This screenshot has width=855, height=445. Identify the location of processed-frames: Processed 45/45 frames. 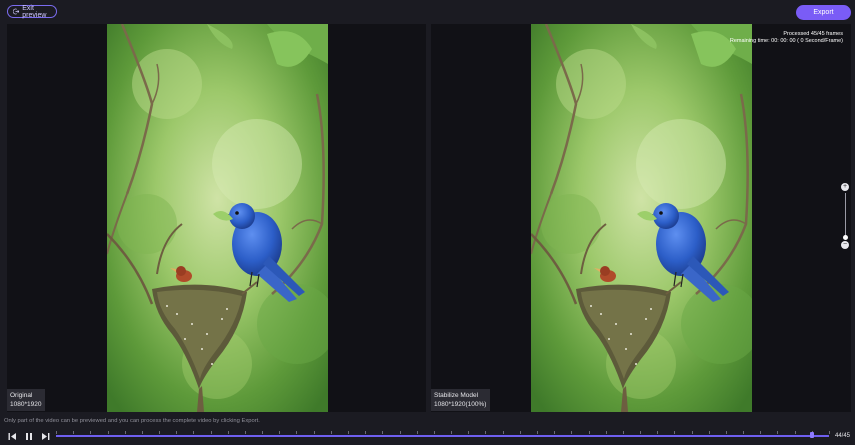
(813, 34).